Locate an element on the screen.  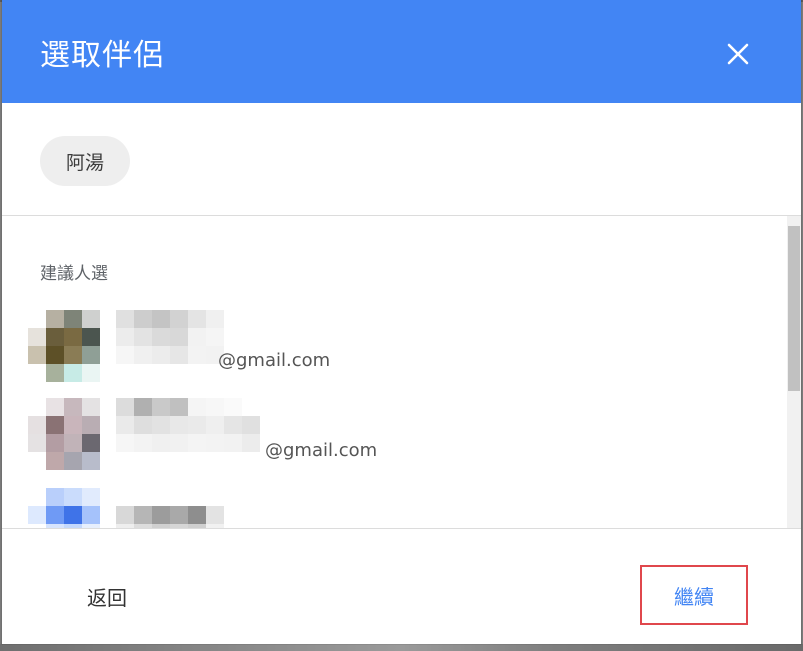
section-label: 建議人選 is located at coordinates (74, 274).